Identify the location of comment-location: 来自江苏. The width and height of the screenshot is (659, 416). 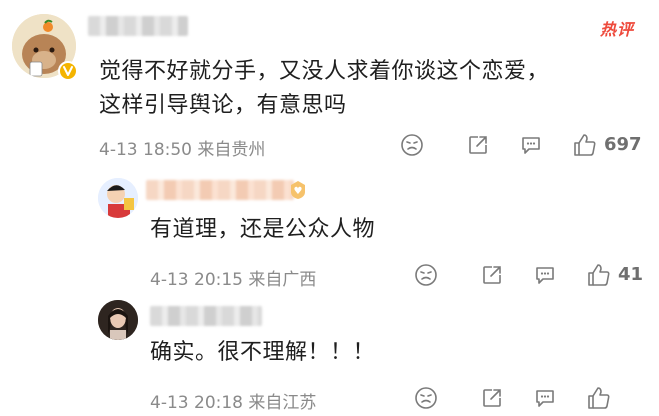
(282, 403).